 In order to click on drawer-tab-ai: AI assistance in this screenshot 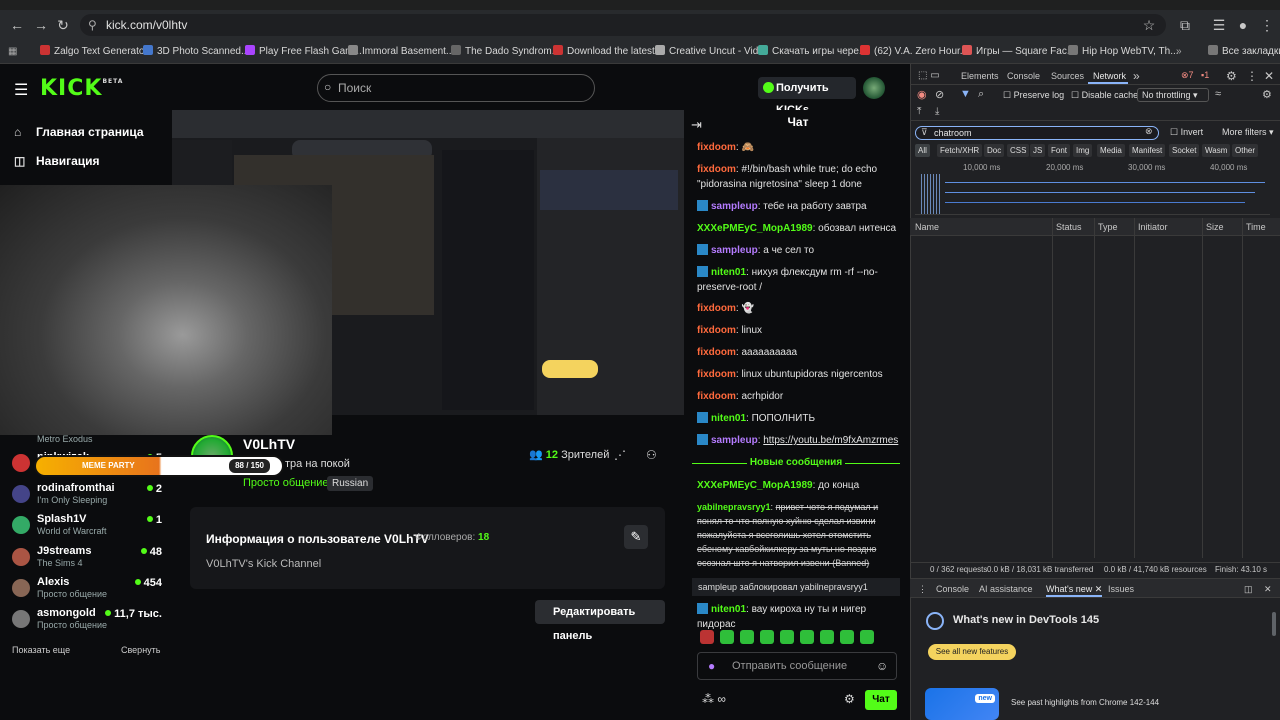, I will do `click(1006, 589)`.